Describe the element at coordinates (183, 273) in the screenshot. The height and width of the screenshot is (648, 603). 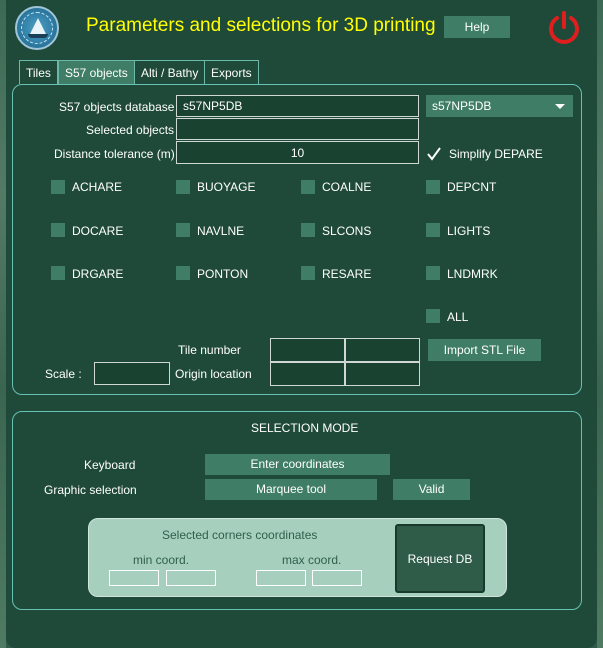
I see `ponton-checkbox` at that location.